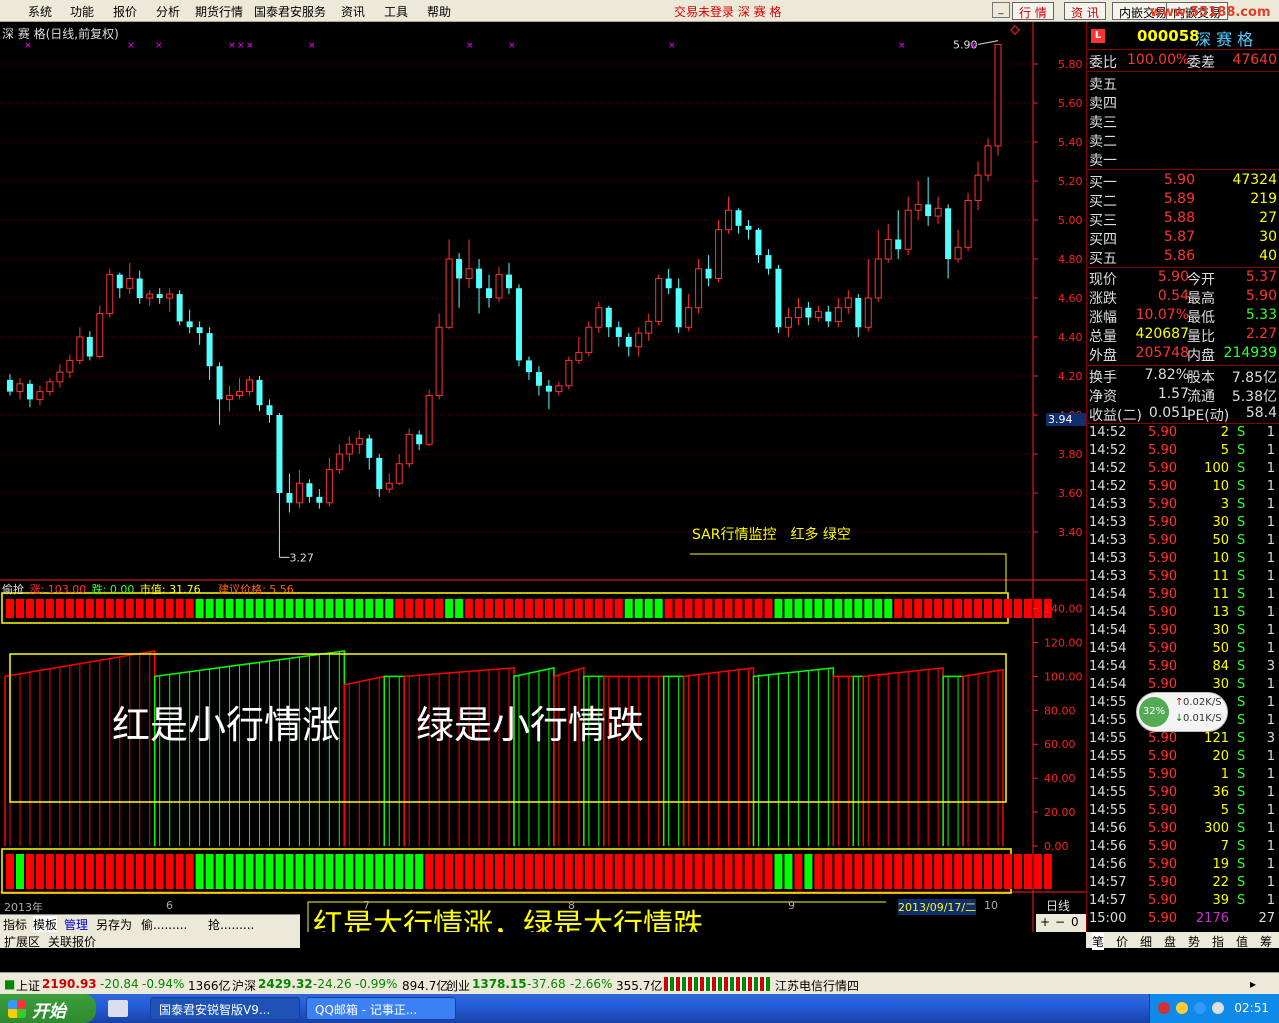  I want to click on tick-row: 14:56 5.90 19 S 1, so click(1184, 866).